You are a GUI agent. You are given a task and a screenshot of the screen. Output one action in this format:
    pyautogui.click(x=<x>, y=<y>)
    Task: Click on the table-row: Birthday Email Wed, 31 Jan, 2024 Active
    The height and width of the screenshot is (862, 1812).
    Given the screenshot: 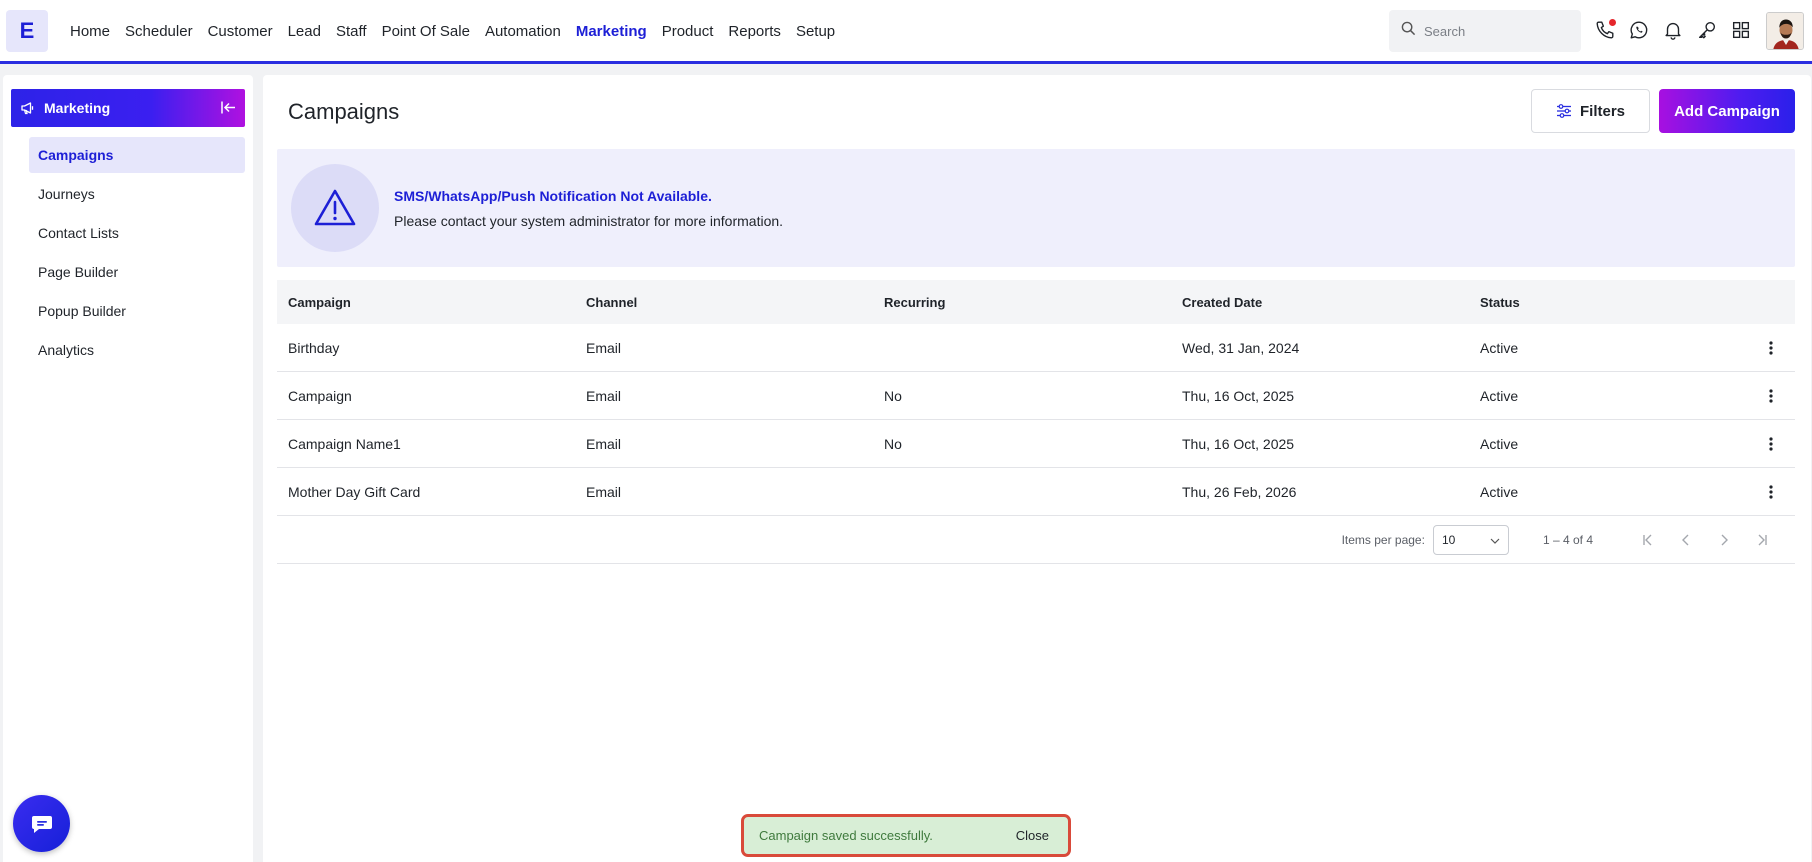 What is the action you would take?
    pyautogui.click(x=1036, y=348)
    